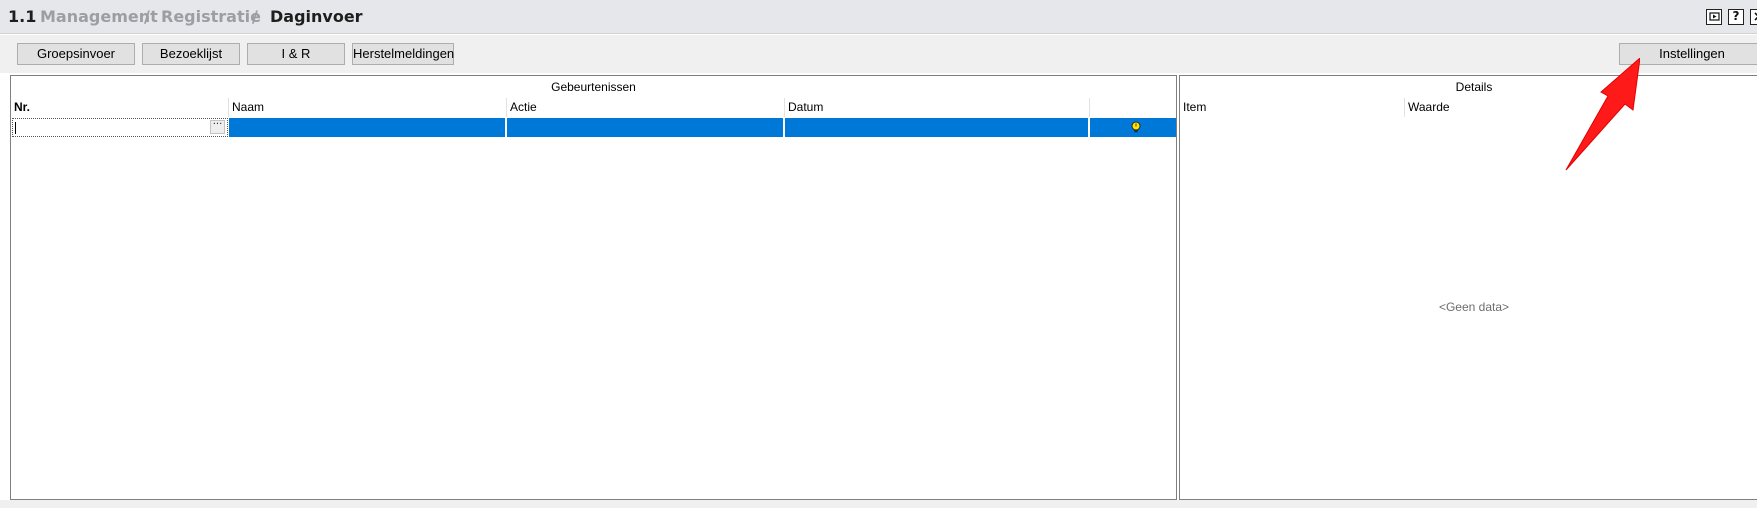 The height and width of the screenshot is (508, 1757). What do you see at coordinates (937, 127) in the screenshot?
I see `datum-cell` at bounding box center [937, 127].